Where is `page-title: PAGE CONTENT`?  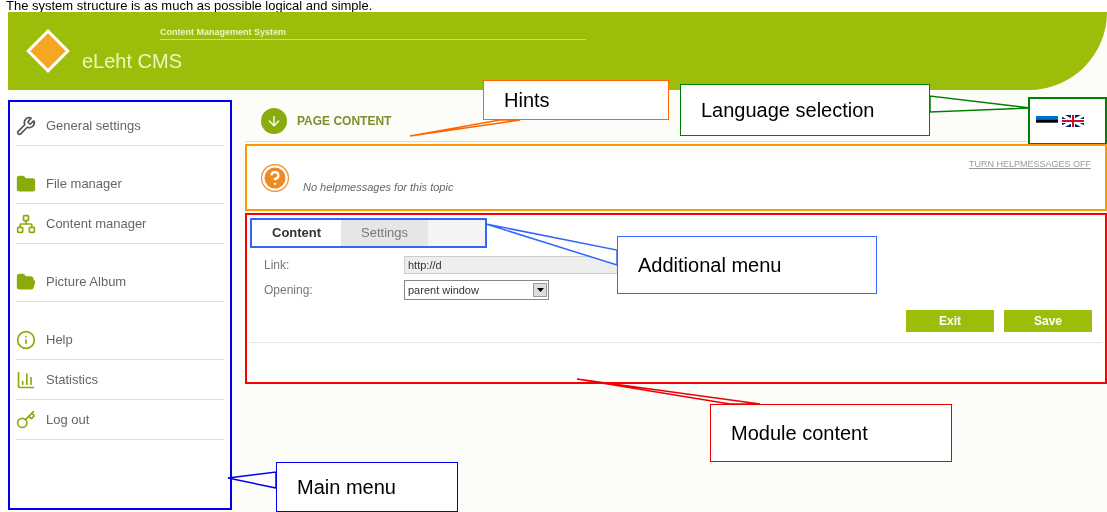 page-title: PAGE CONTENT is located at coordinates (344, 121).